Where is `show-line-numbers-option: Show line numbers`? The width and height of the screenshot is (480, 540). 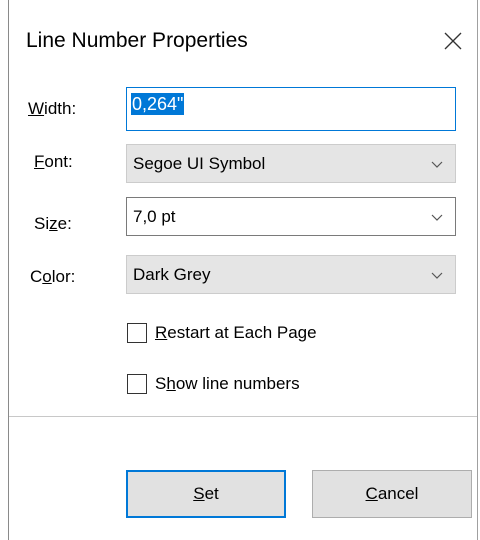 show-line-numbers-option: Show line numbers is located at coordinates (213, 384).